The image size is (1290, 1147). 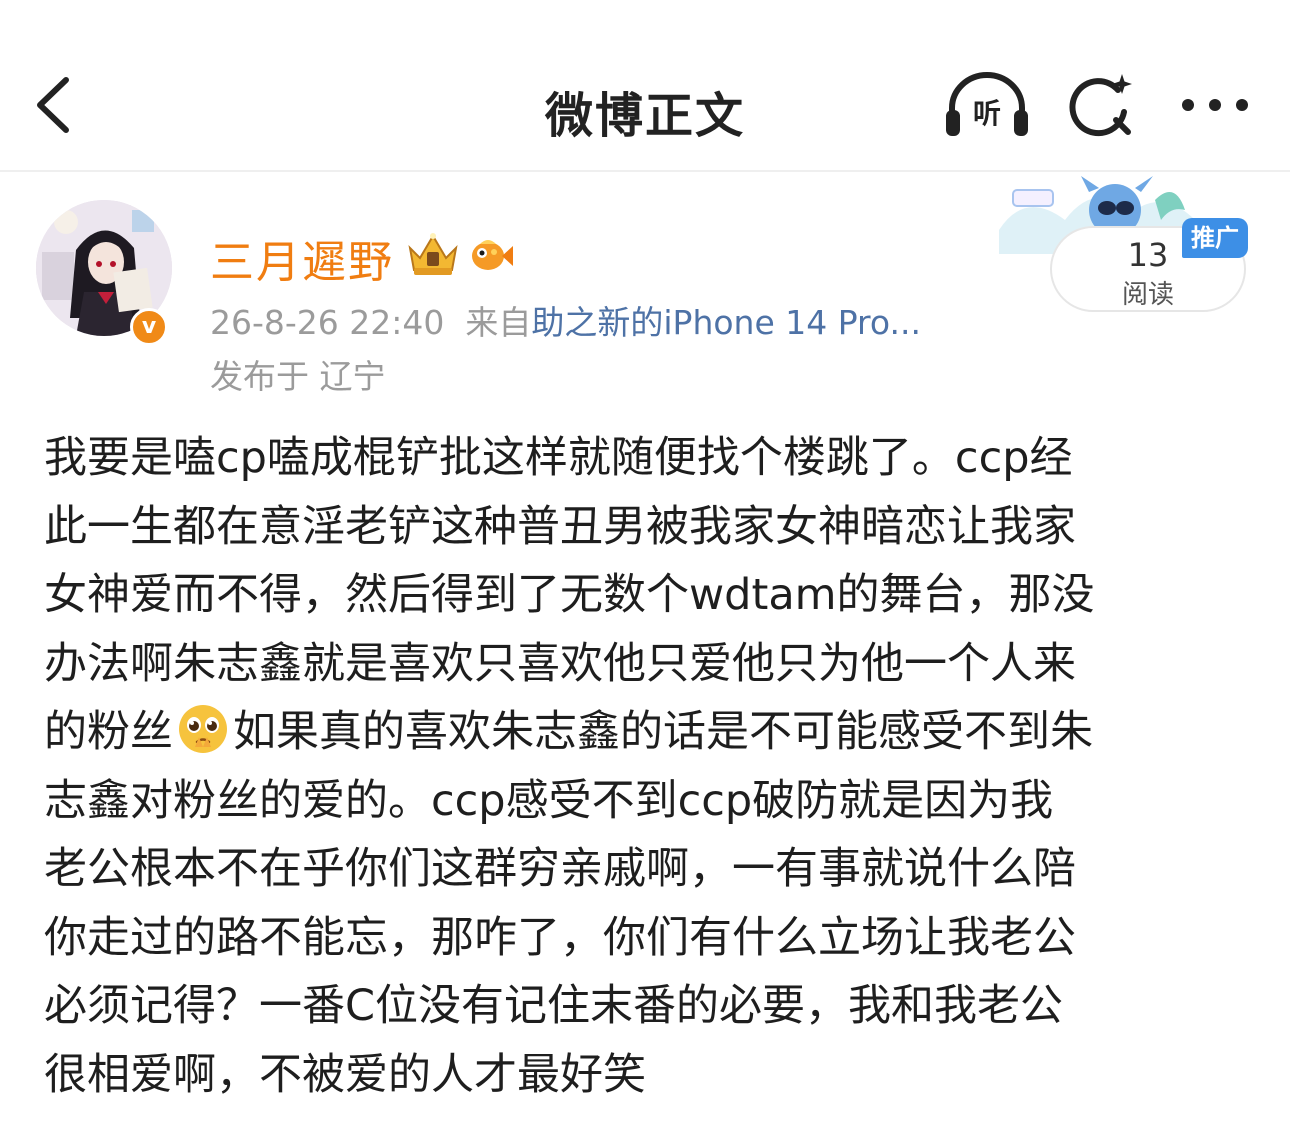 What do you see at coordinates (560, 526) in the screenshot?
I see `post-line: 此一生都在意淫老铲这种普丑男被我家女神暗恋让我家` at bounding box center [560, 526].